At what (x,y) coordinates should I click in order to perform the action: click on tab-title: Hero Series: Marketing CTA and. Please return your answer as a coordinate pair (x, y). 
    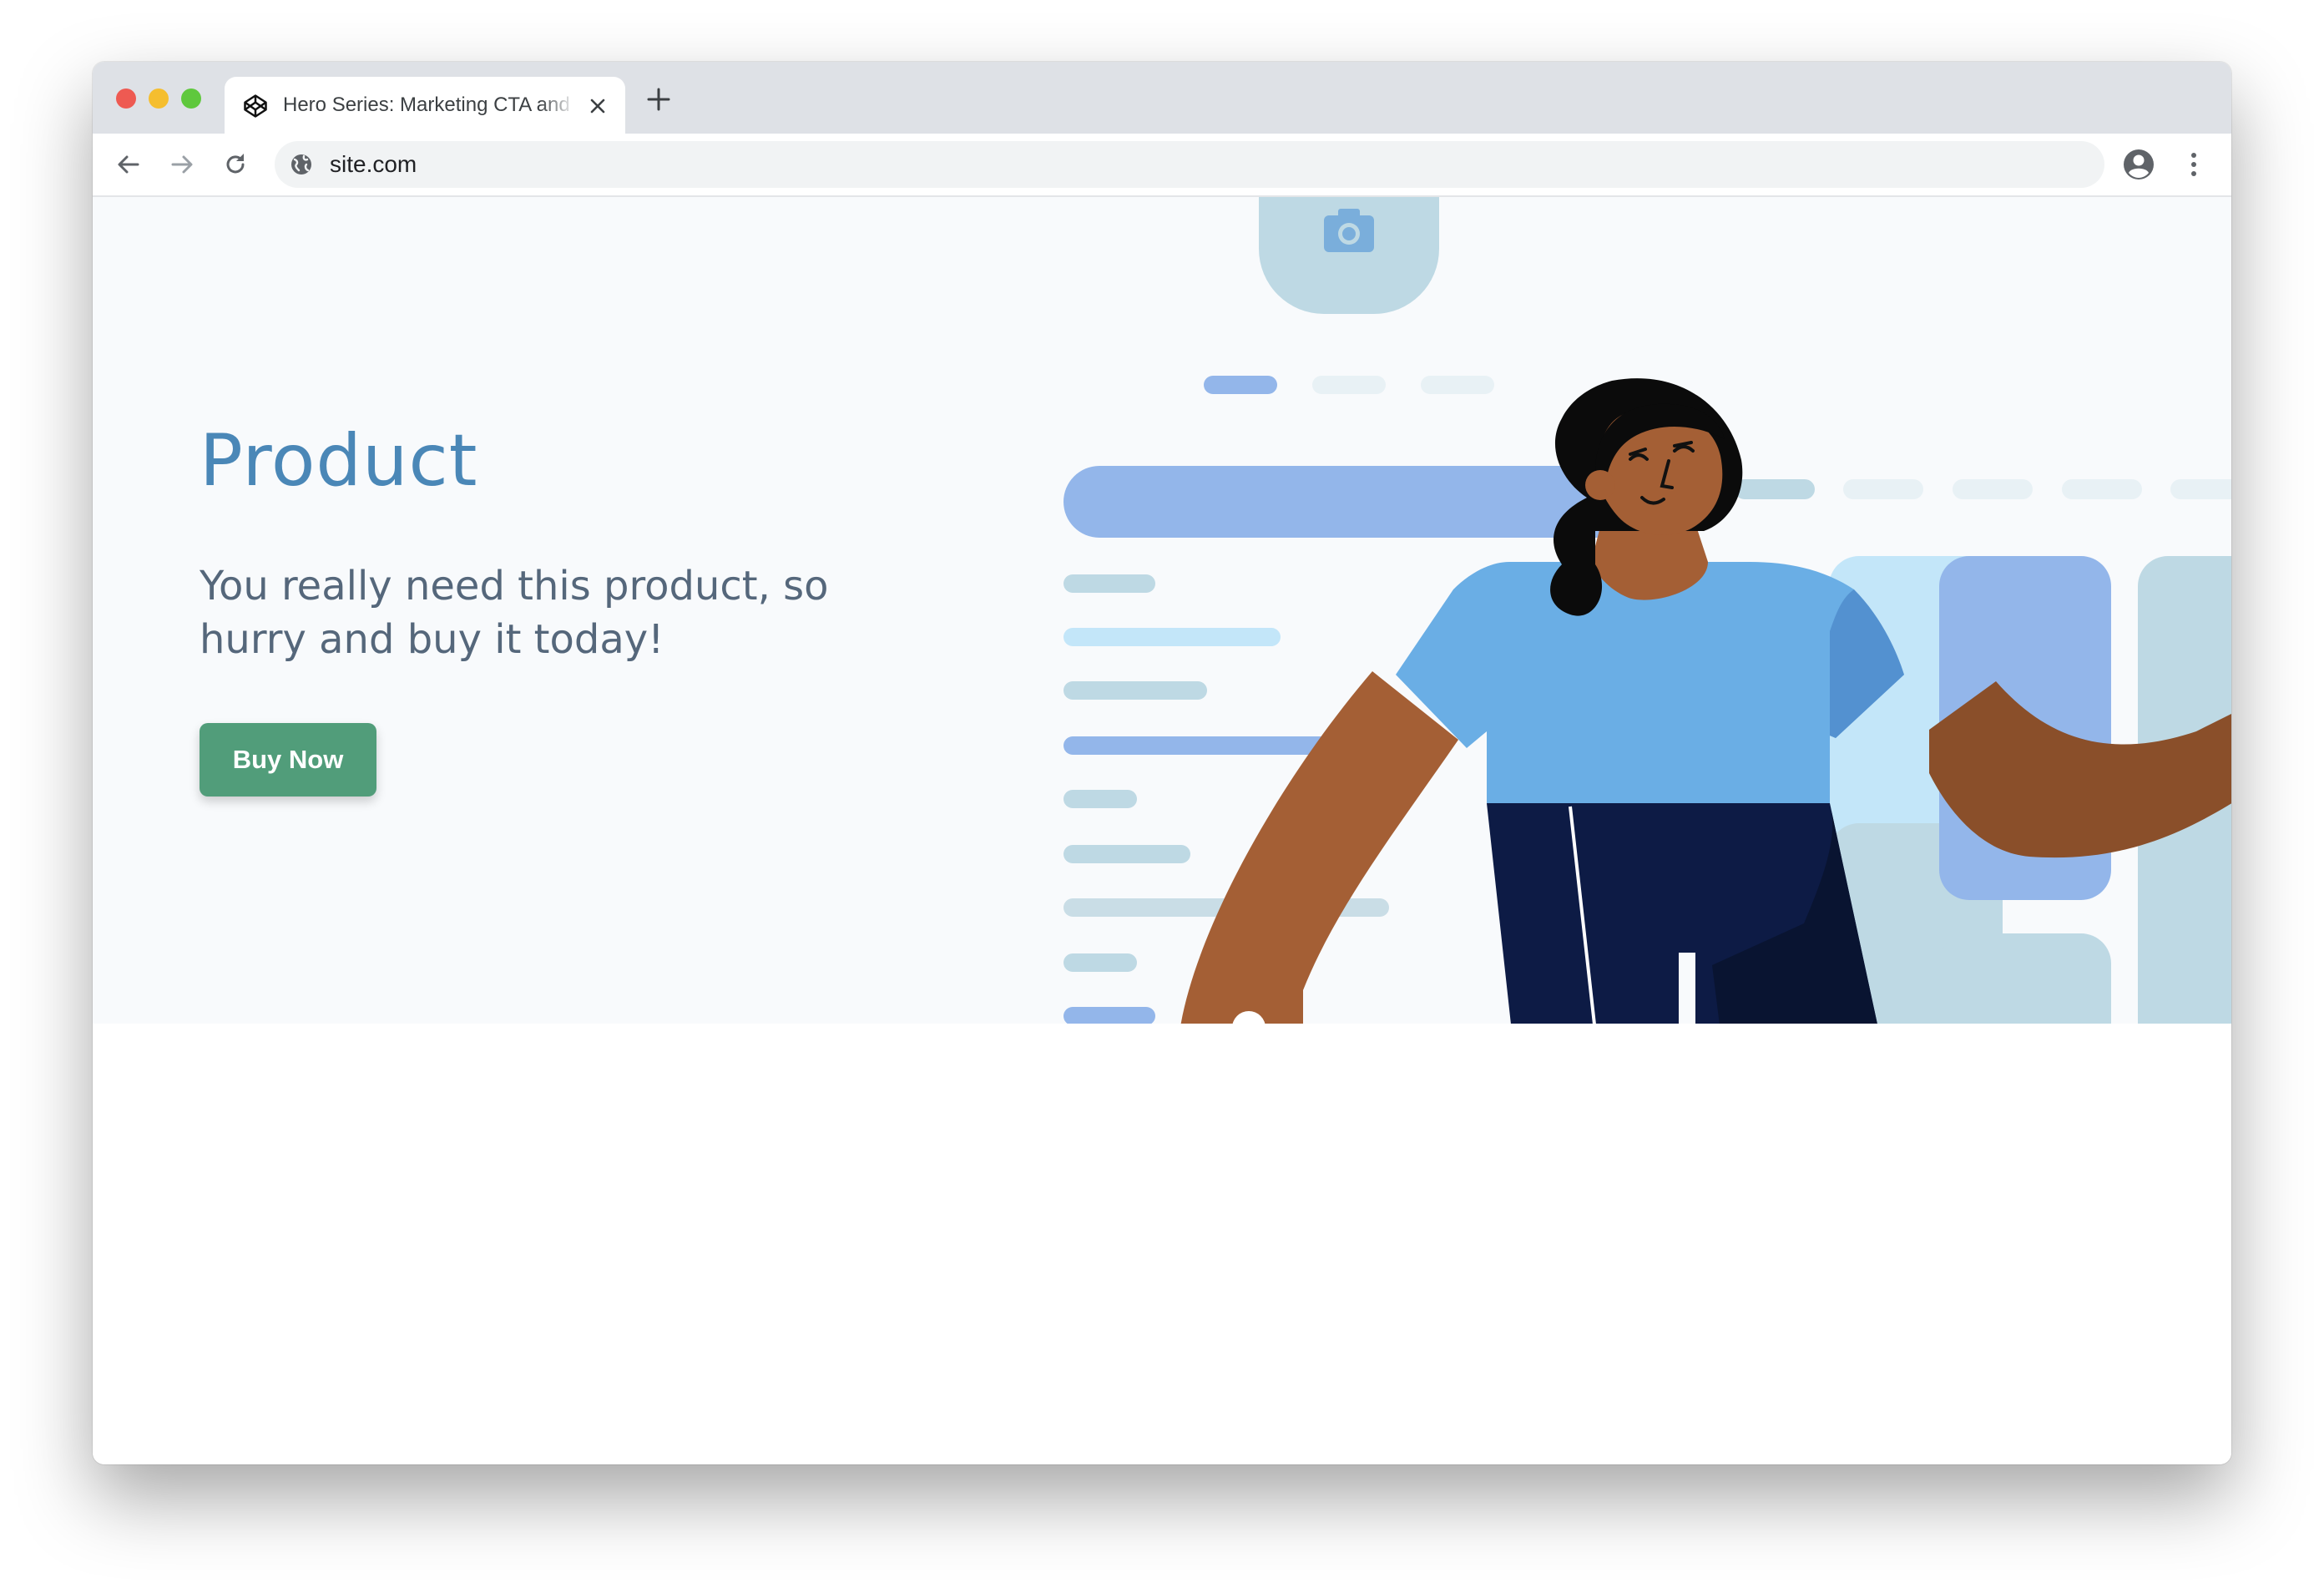
    Looking at the image, I should click on (426, 105).